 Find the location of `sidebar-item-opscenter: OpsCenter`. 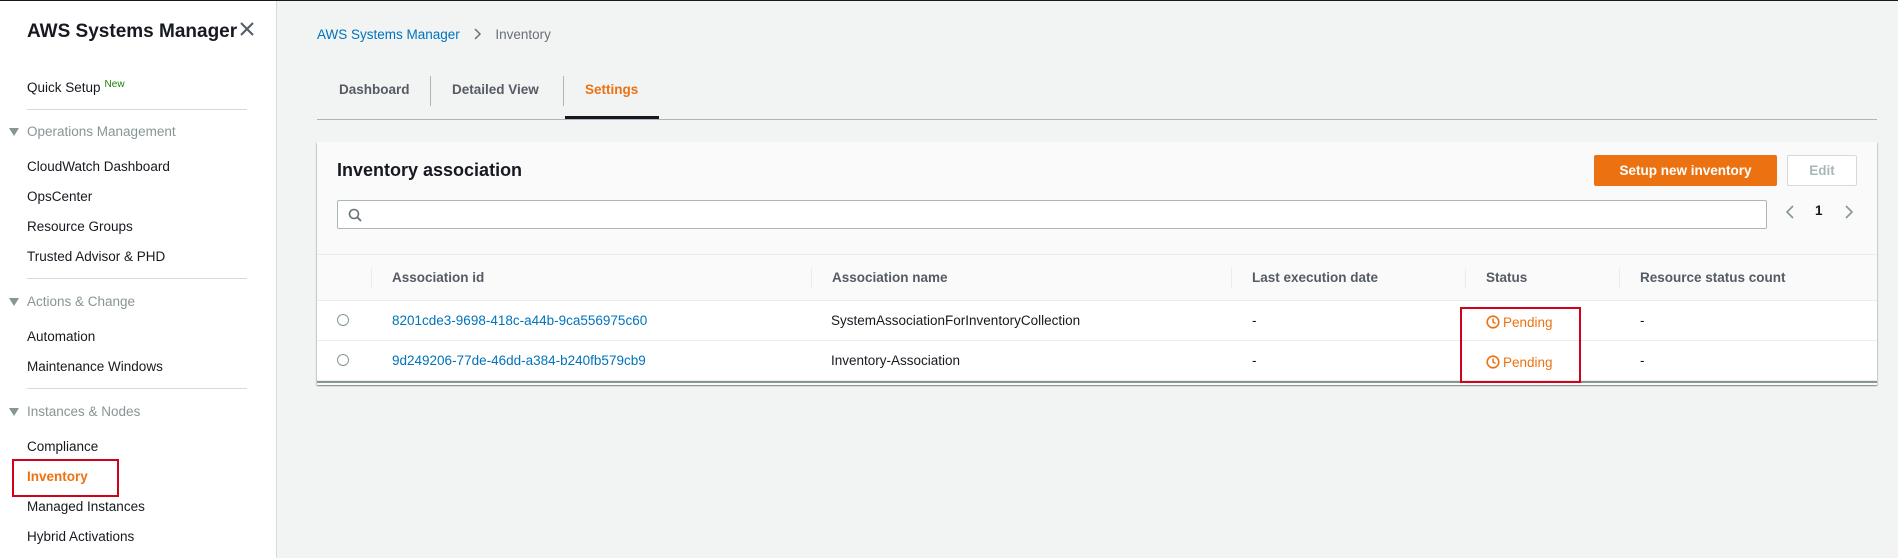

sidebar-item-opscenter: OpsCenter is located at coordinates (59, 196).